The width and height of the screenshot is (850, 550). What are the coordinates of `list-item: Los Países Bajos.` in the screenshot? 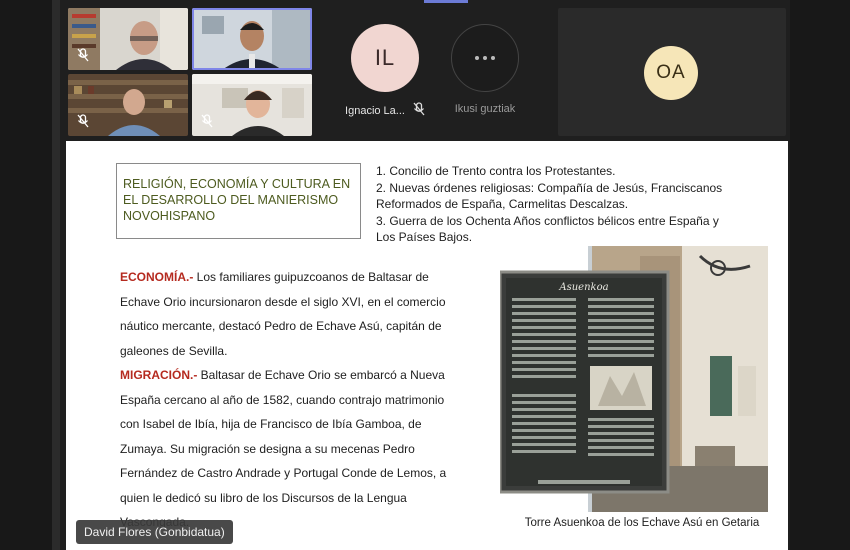 It's located at (424, 237).